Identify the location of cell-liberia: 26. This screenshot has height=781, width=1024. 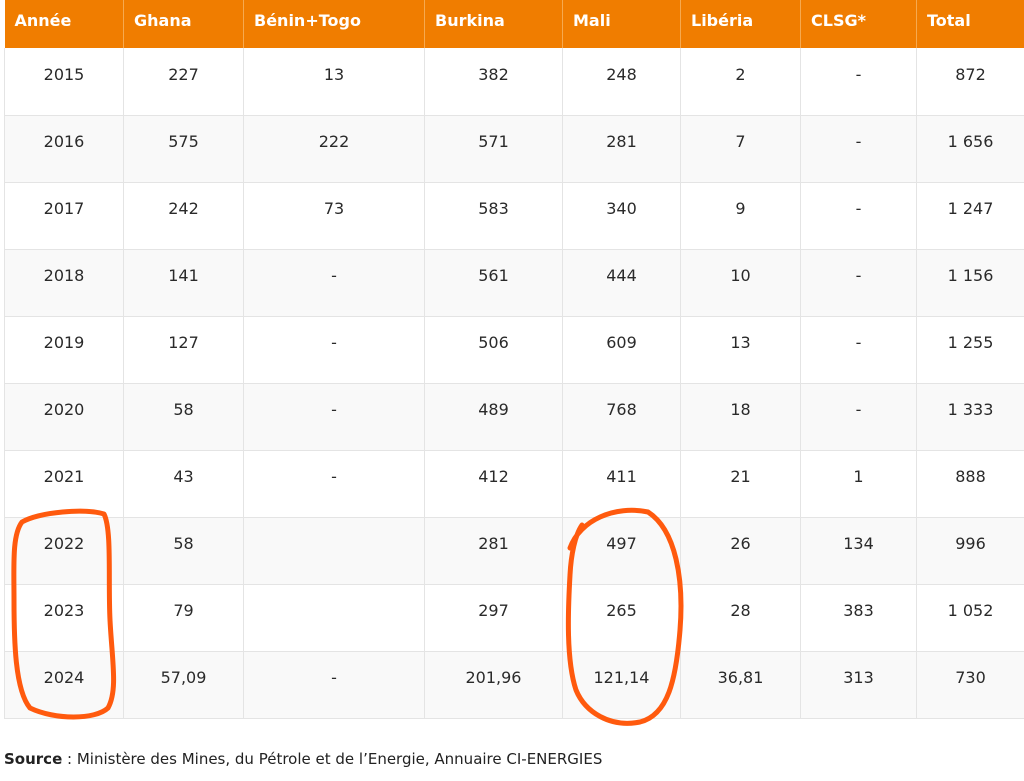
(740, 551).